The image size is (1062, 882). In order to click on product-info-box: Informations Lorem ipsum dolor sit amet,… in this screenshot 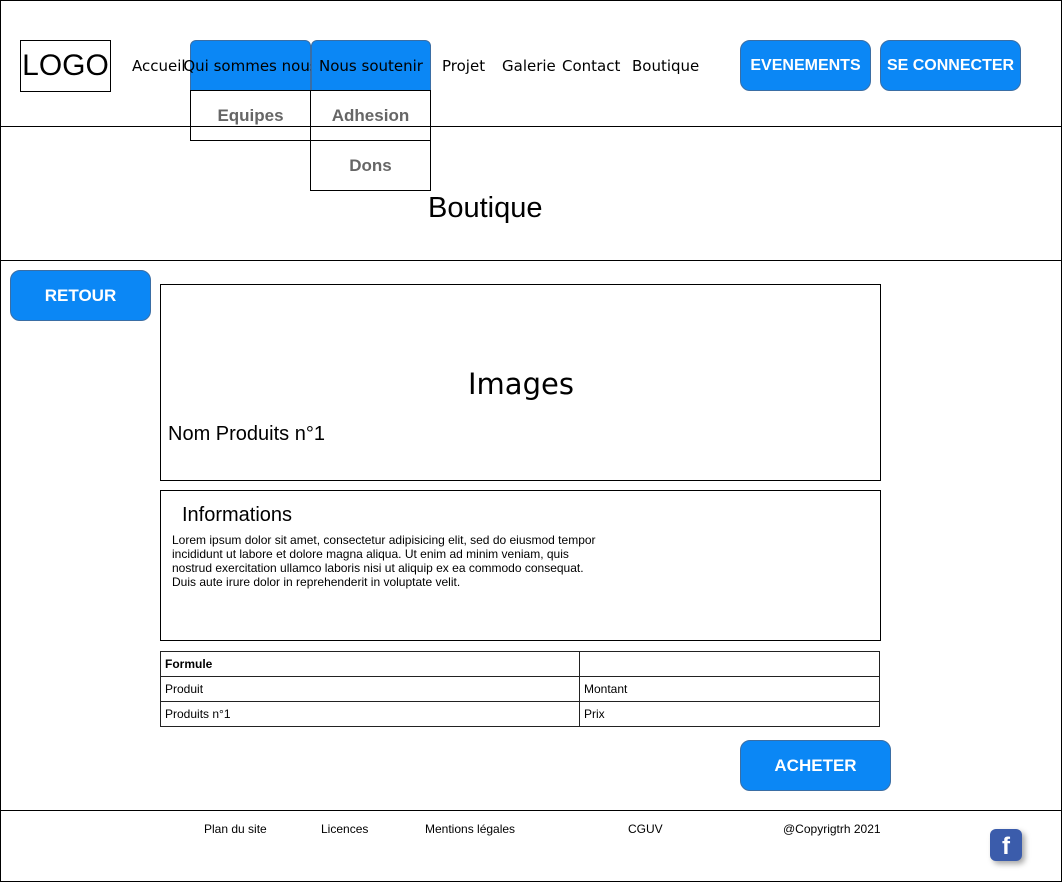, I will do `click(520, 565)`.